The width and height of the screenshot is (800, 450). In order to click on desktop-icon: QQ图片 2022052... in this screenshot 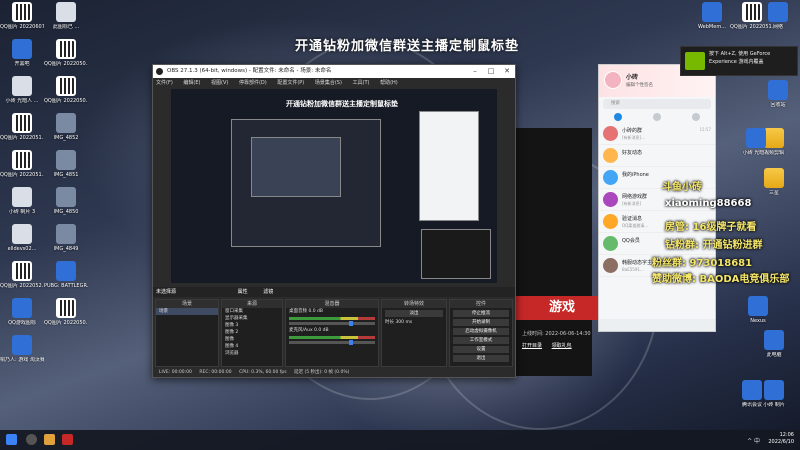, I will do `click(22, 281)`.